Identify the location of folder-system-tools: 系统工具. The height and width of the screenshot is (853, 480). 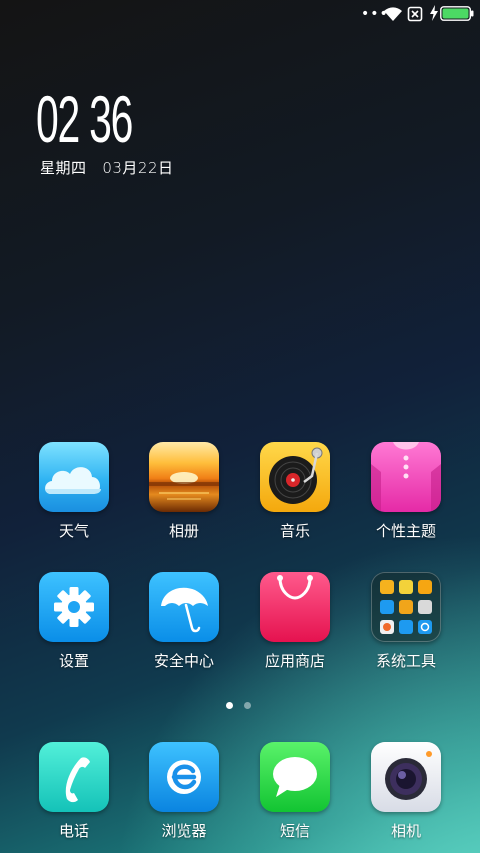
(406, 621).